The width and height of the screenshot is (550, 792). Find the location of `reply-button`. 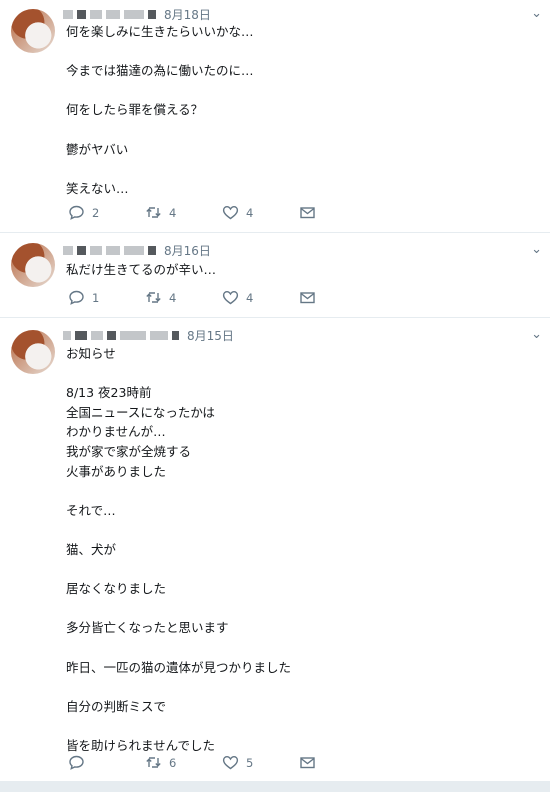

reply-button is located at coordinates (106, 762).